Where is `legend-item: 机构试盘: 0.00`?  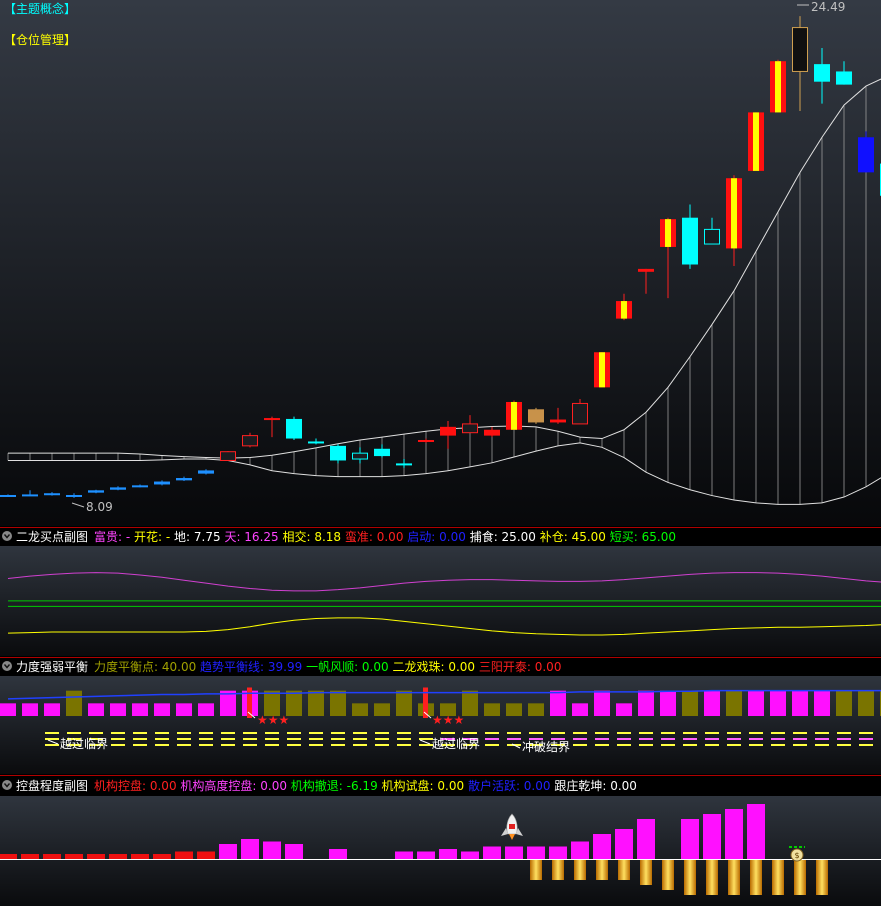 legend-item: 机构试盘: 0.00 is located at coordinates (421, 785).